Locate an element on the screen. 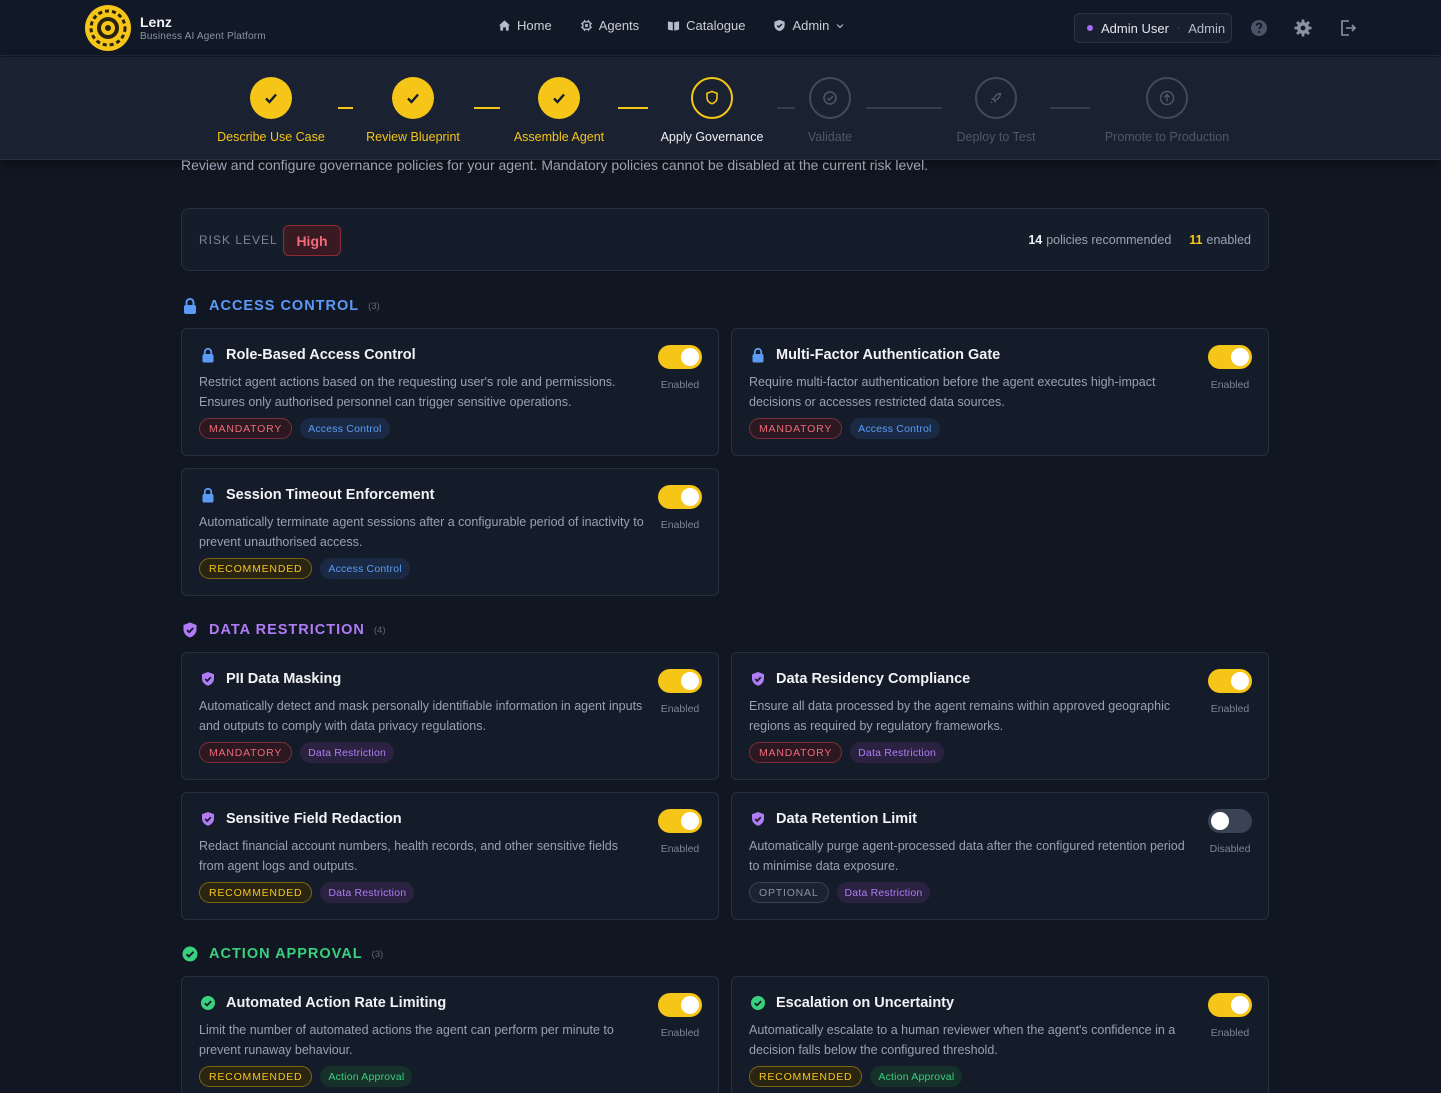 This screenshot has height=1093, width=1441. user-menu: Admin User · Admin is located at coordinates (1153, 28).